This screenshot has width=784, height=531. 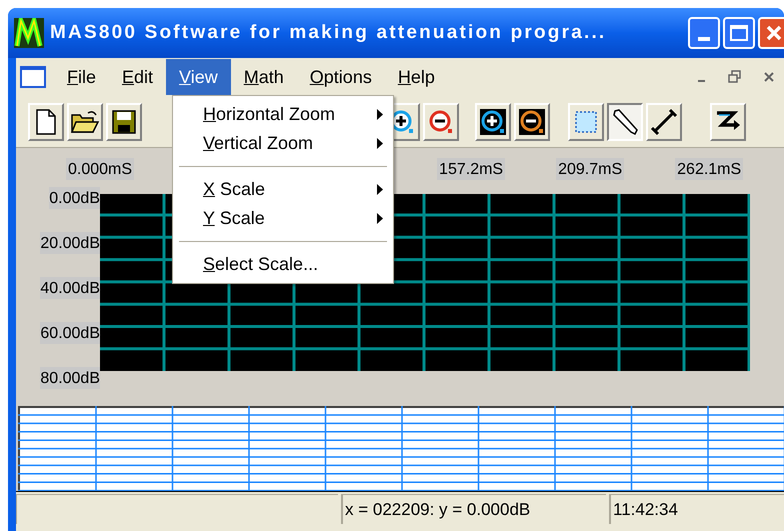 What do you see at coordinates (283, 218) in the screenshot?
I see `menu-entry: Y Scale` at bounding box center [283, 218].